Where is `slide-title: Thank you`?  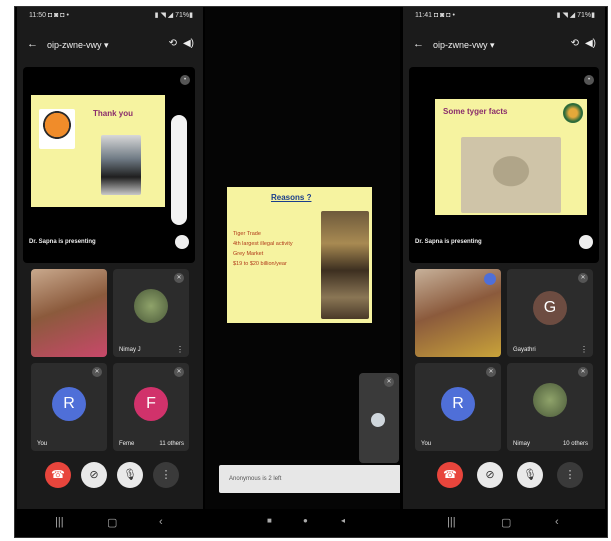
slide-title: Thank you is located at coordinates (113, 113).